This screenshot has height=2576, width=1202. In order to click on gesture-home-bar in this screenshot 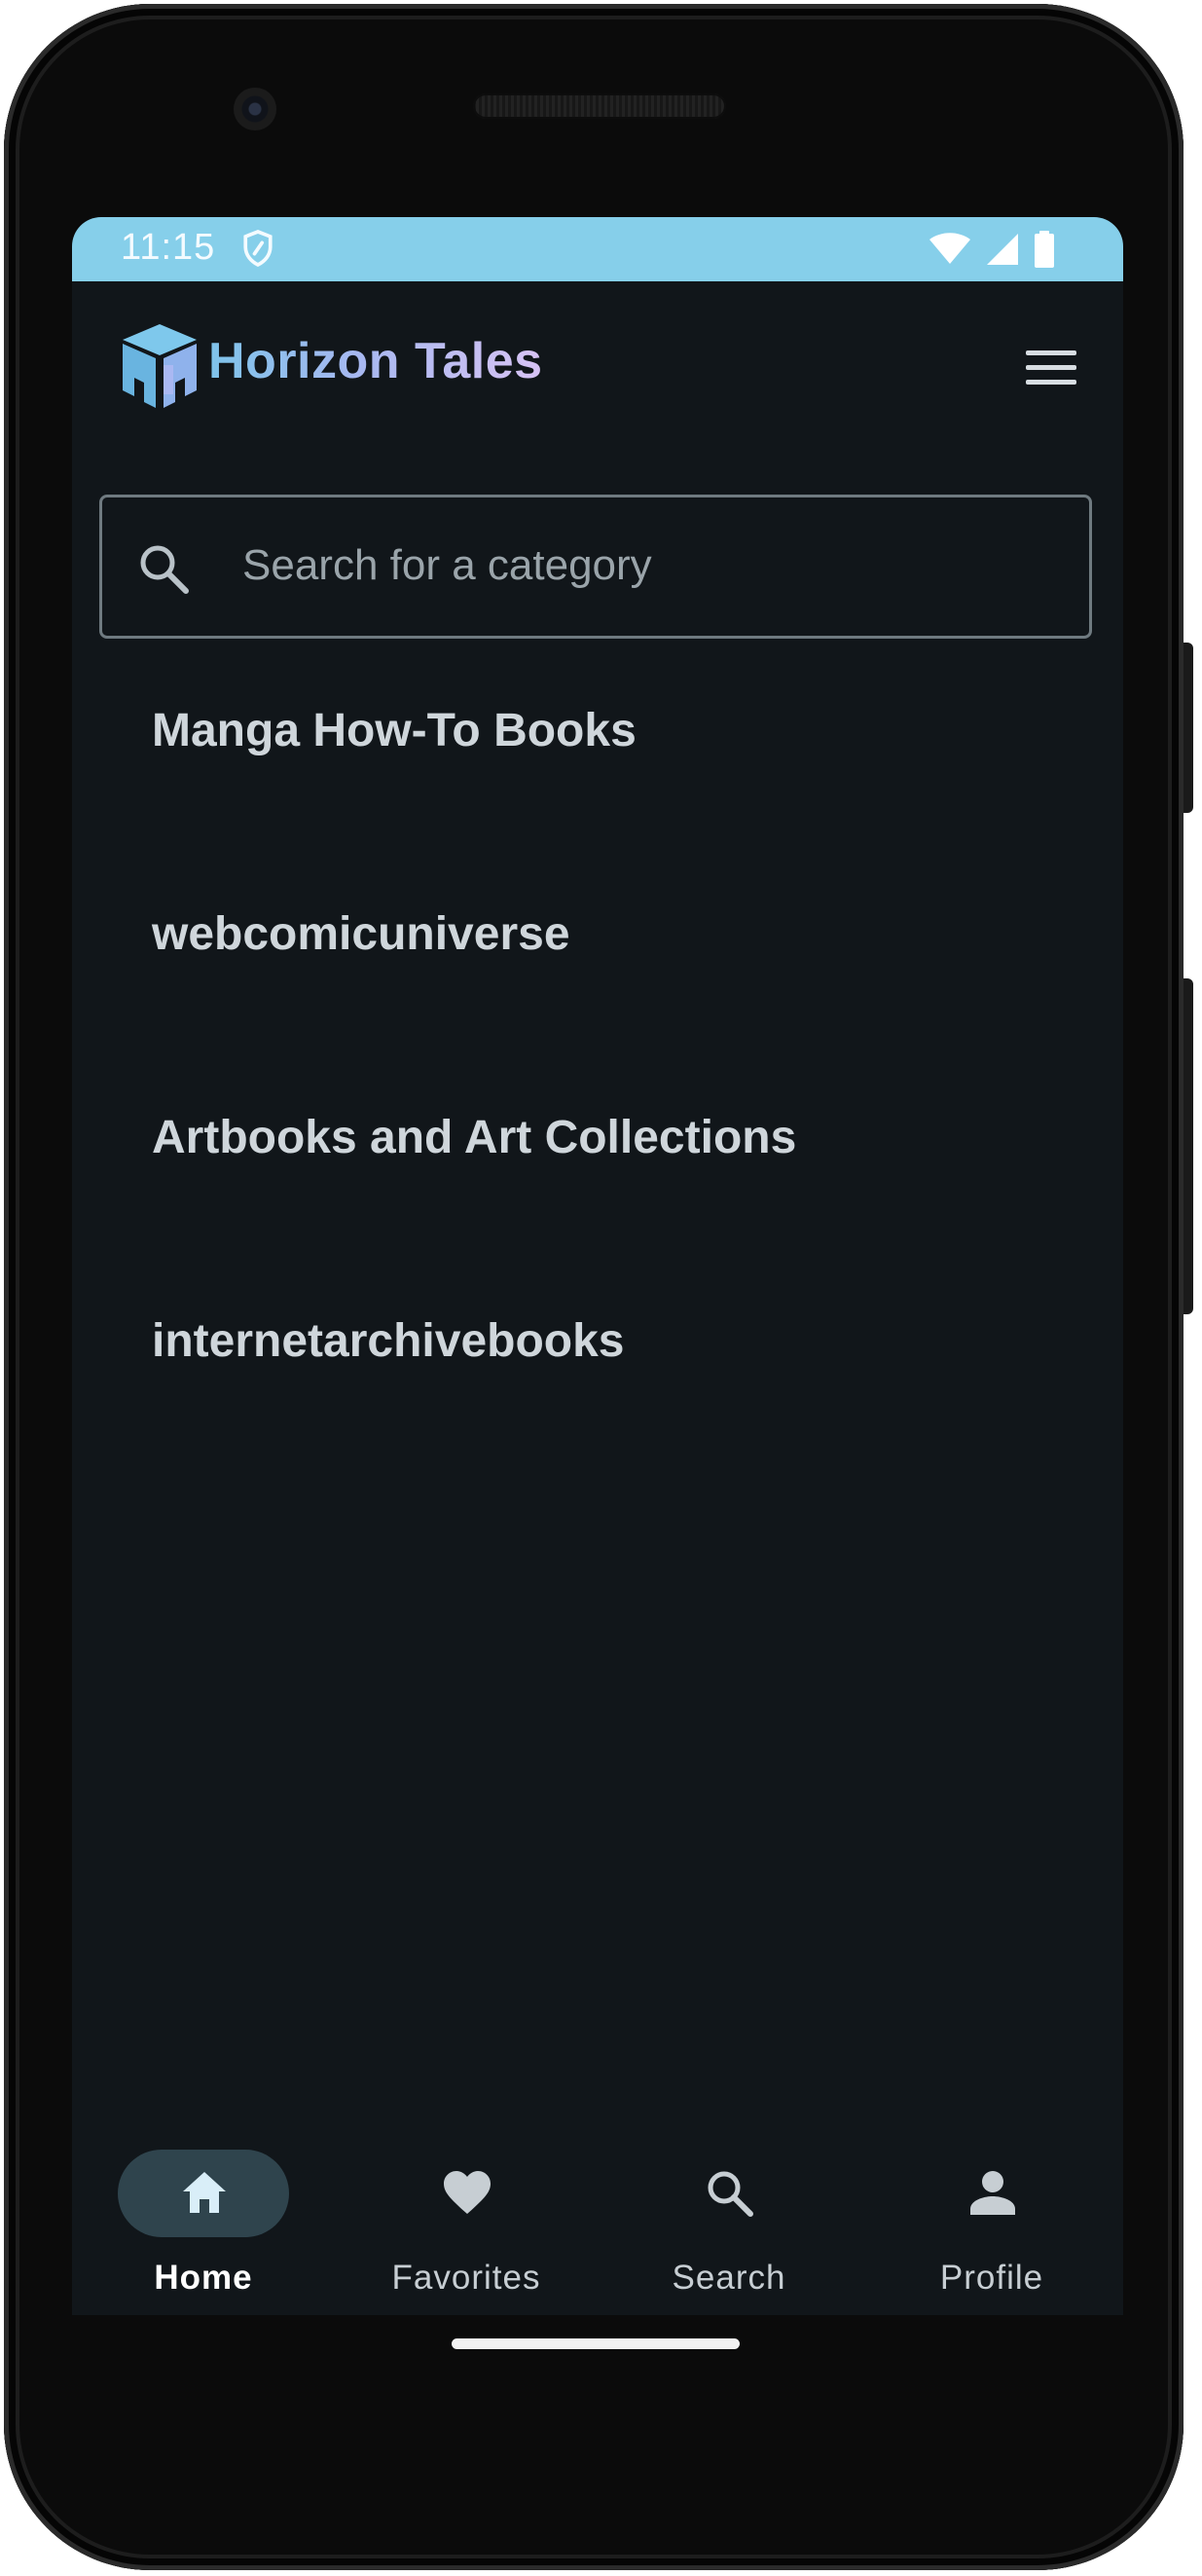, I will do `click(596, 2343)`.